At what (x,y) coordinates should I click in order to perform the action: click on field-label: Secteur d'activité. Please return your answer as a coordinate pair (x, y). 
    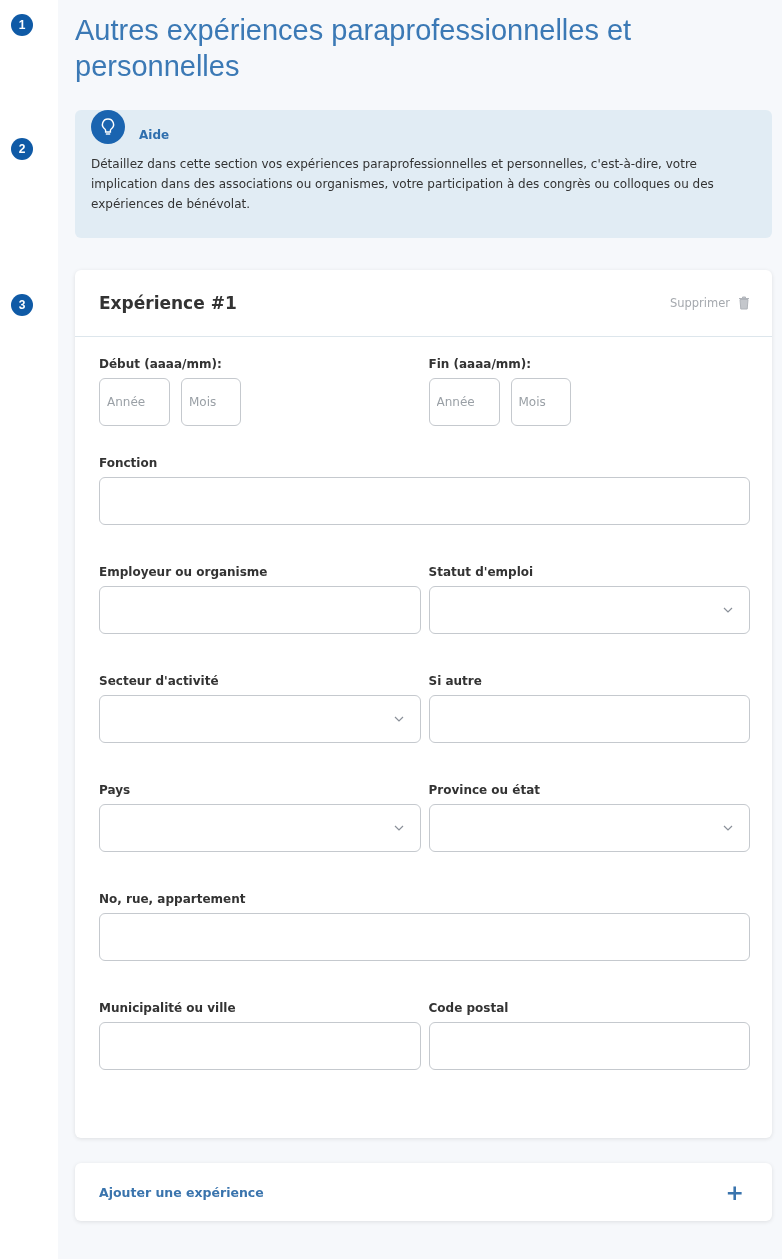
    Looking at the image, I should click on (159, 681).